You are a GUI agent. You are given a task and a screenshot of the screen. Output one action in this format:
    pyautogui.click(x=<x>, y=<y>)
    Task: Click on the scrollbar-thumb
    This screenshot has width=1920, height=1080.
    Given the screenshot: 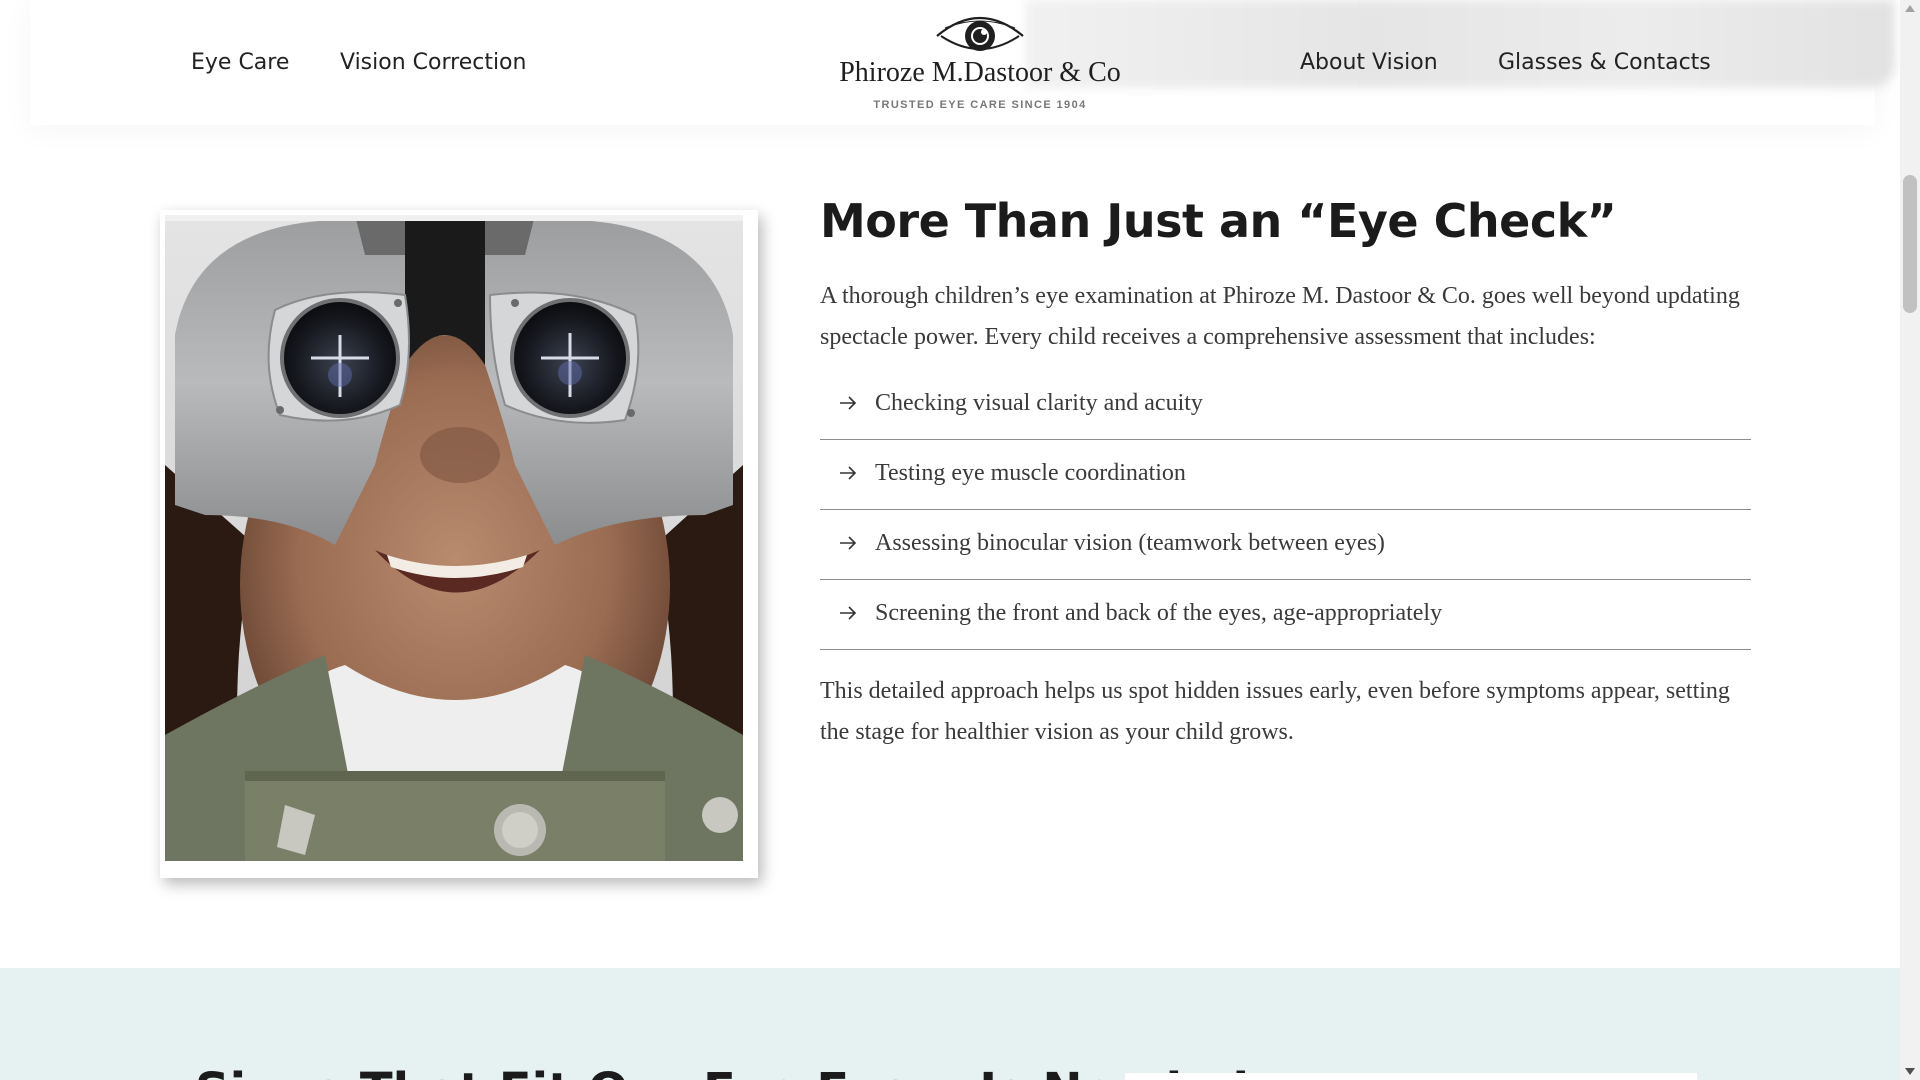 What is the action you would take?
    pyautogui.click(x=1910, y=244)
    